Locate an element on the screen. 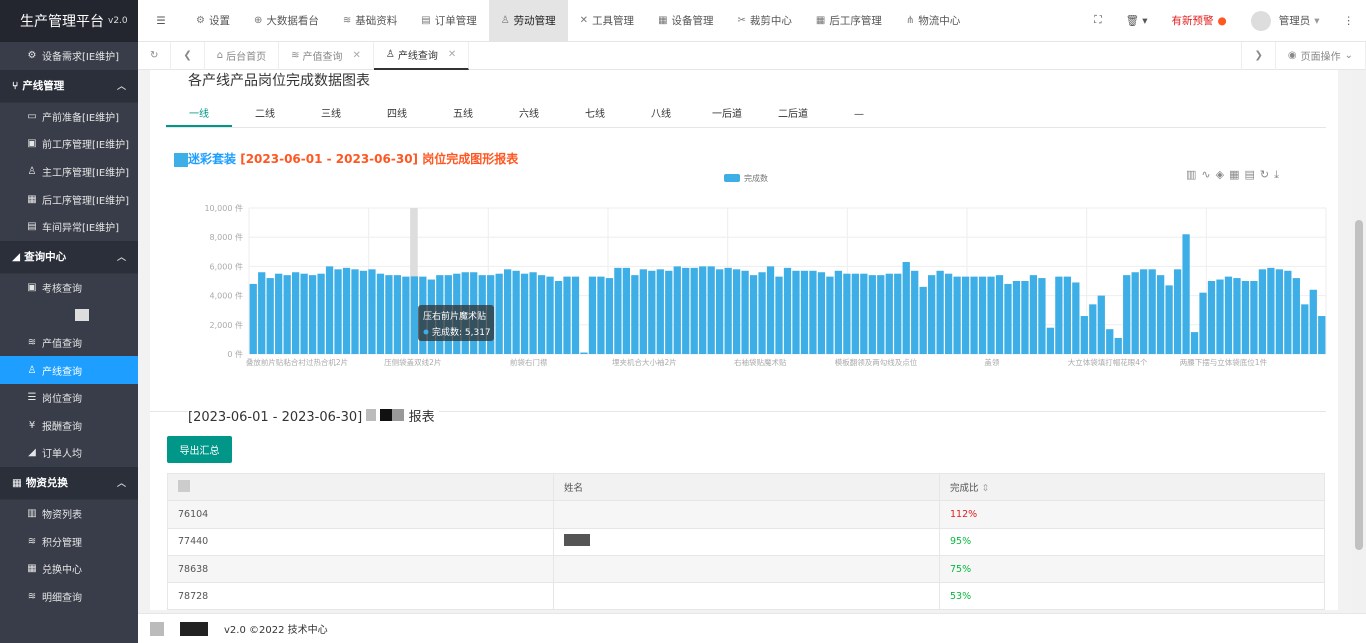 The image size is (1366, 643). table-row: 76104 112% is located at coordinates (746, 514).